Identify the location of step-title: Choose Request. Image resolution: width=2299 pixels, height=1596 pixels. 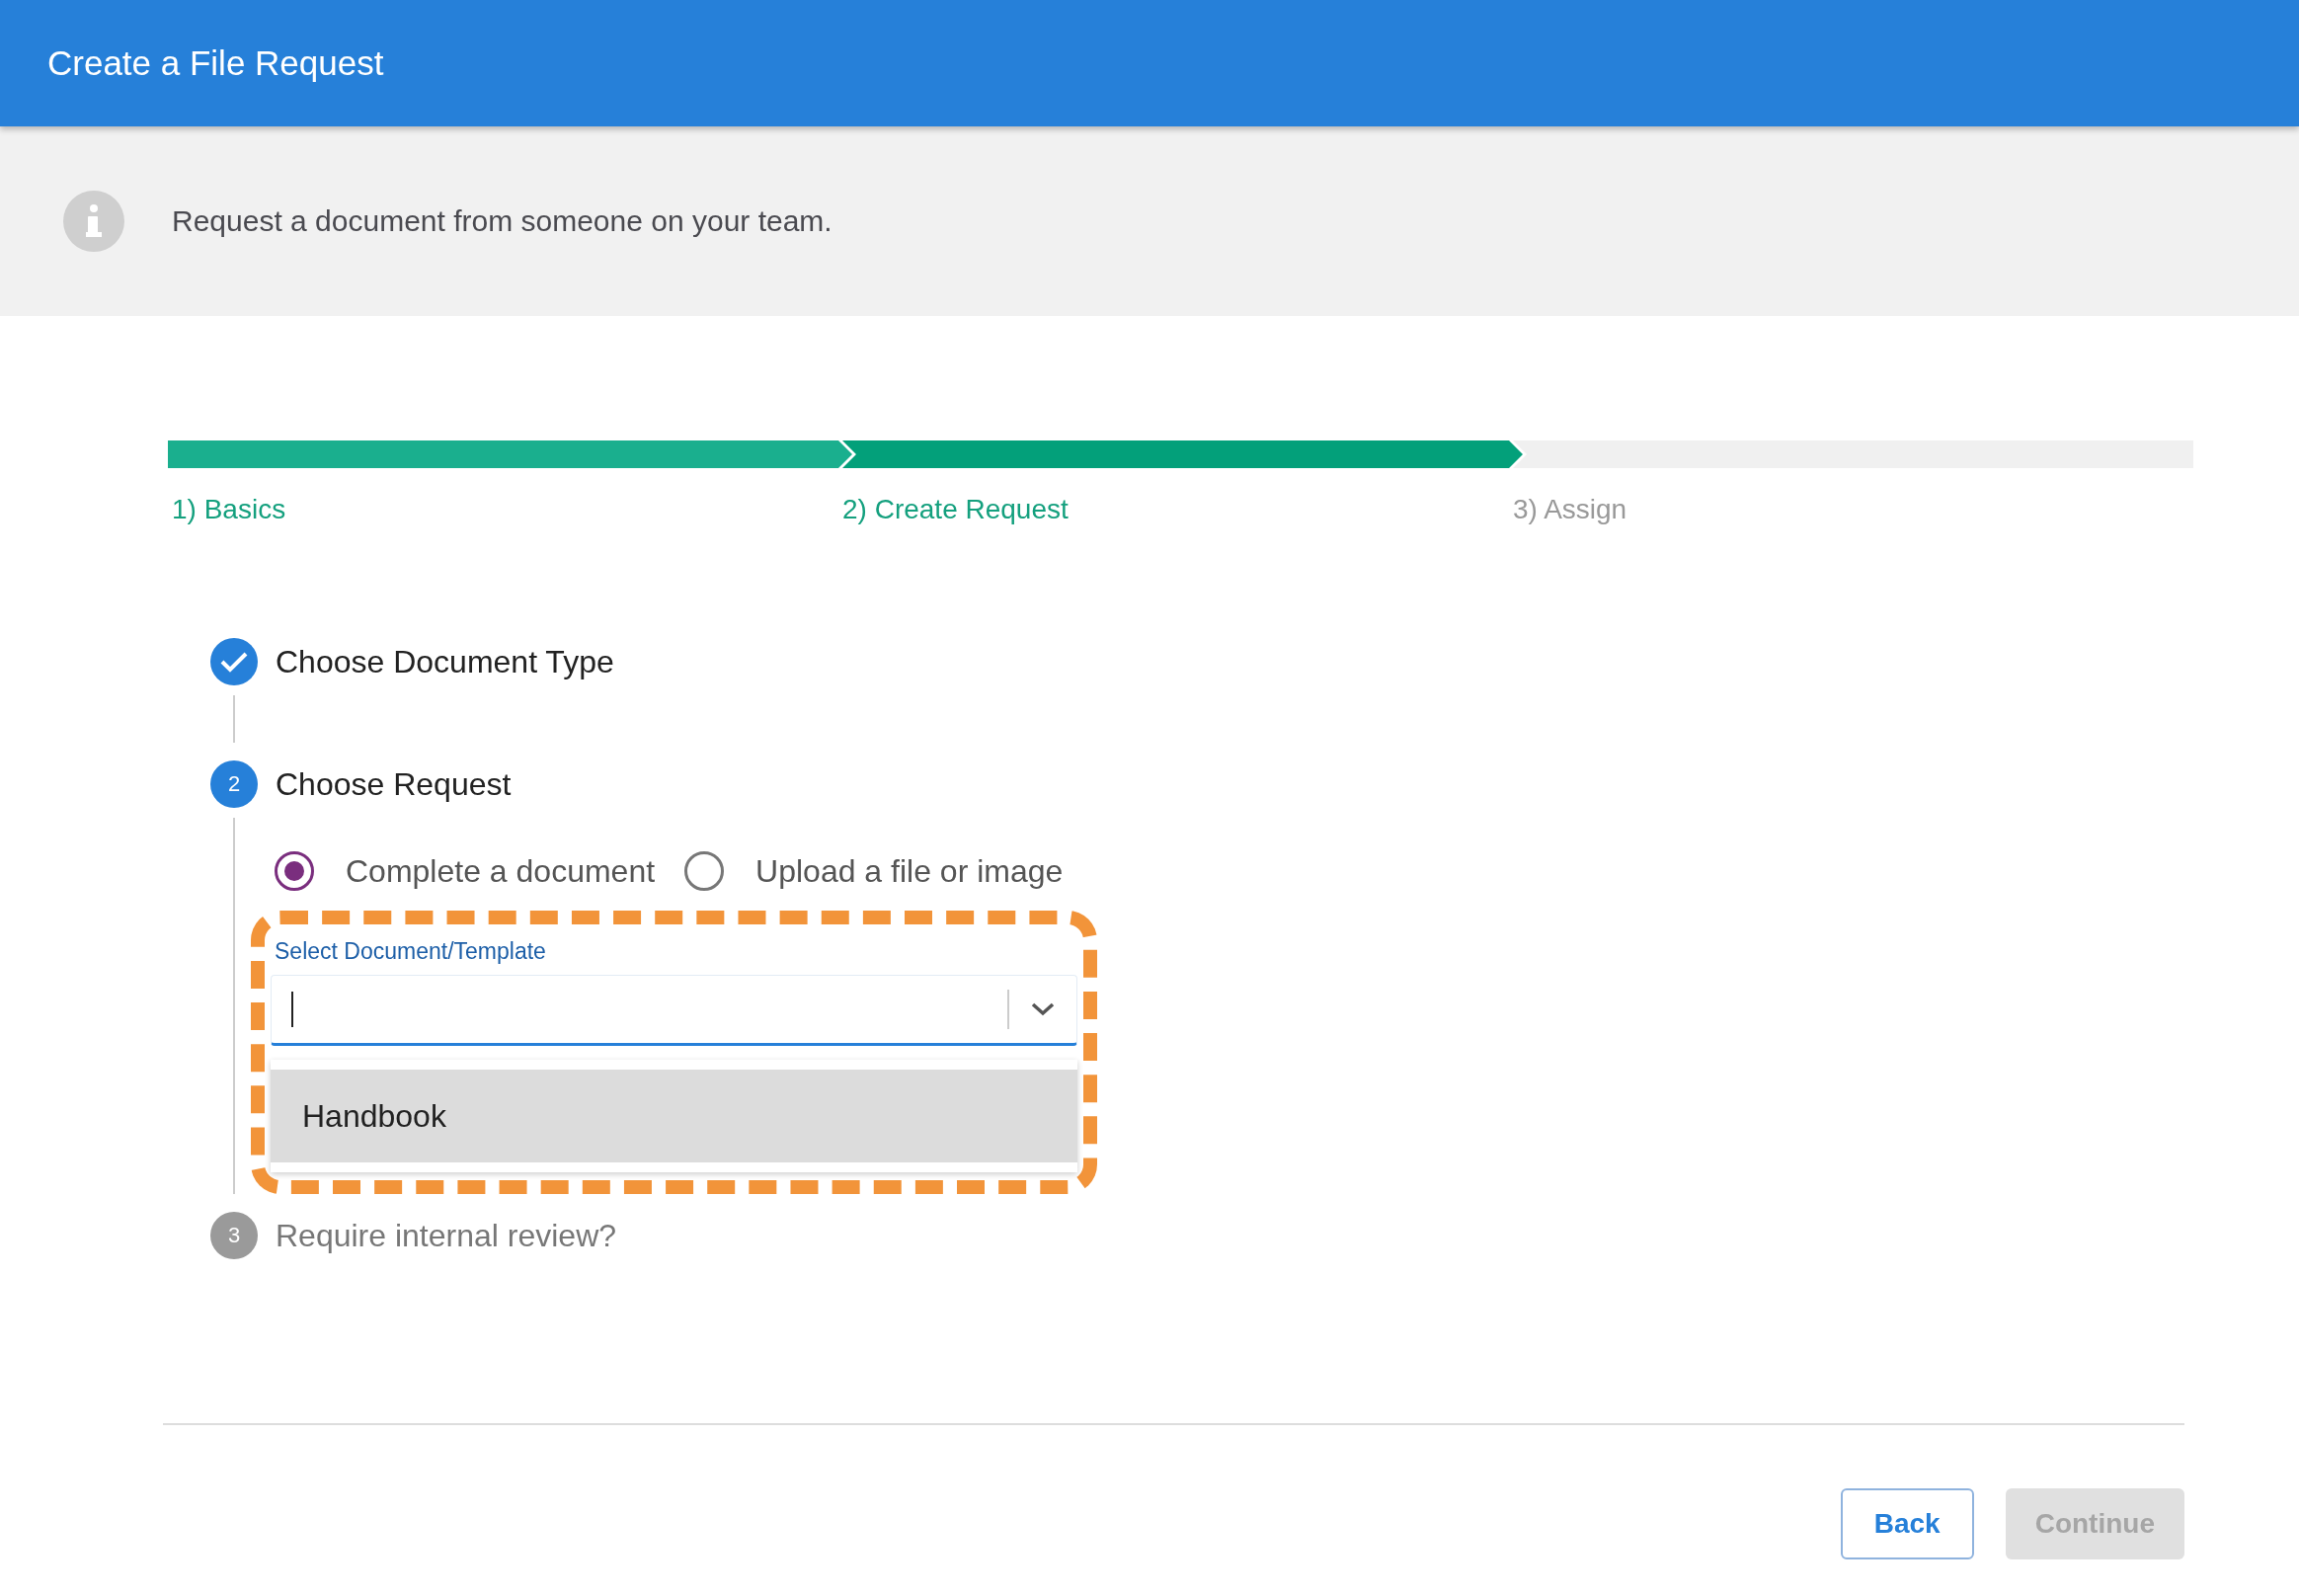
(394, 784).